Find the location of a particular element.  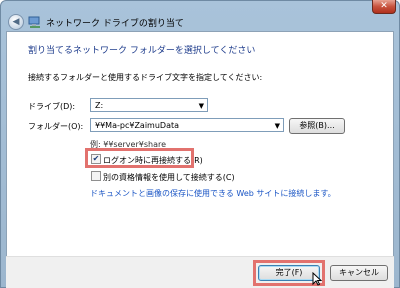

network-drive-icon is located at coordinates (34, 22).